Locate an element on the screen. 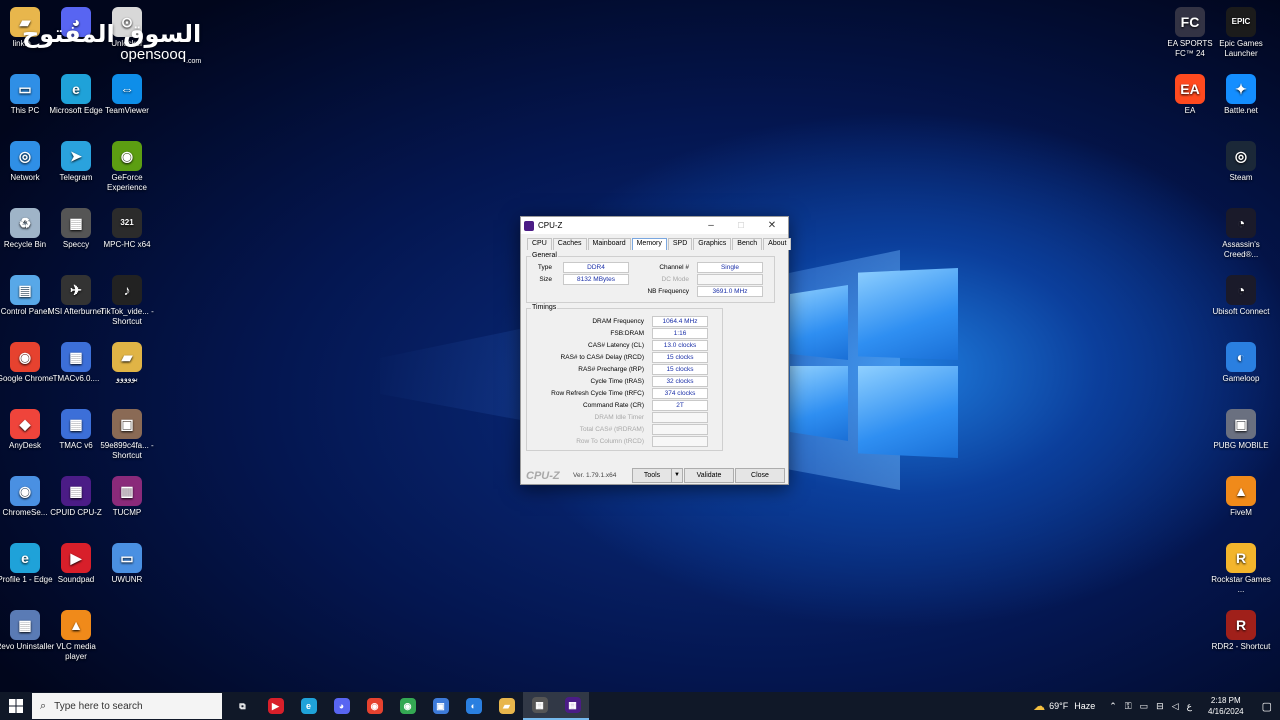 The width and height of the screenshot is (1280, 720). timing-value: 1:16 is located at coordinates (680, 333).